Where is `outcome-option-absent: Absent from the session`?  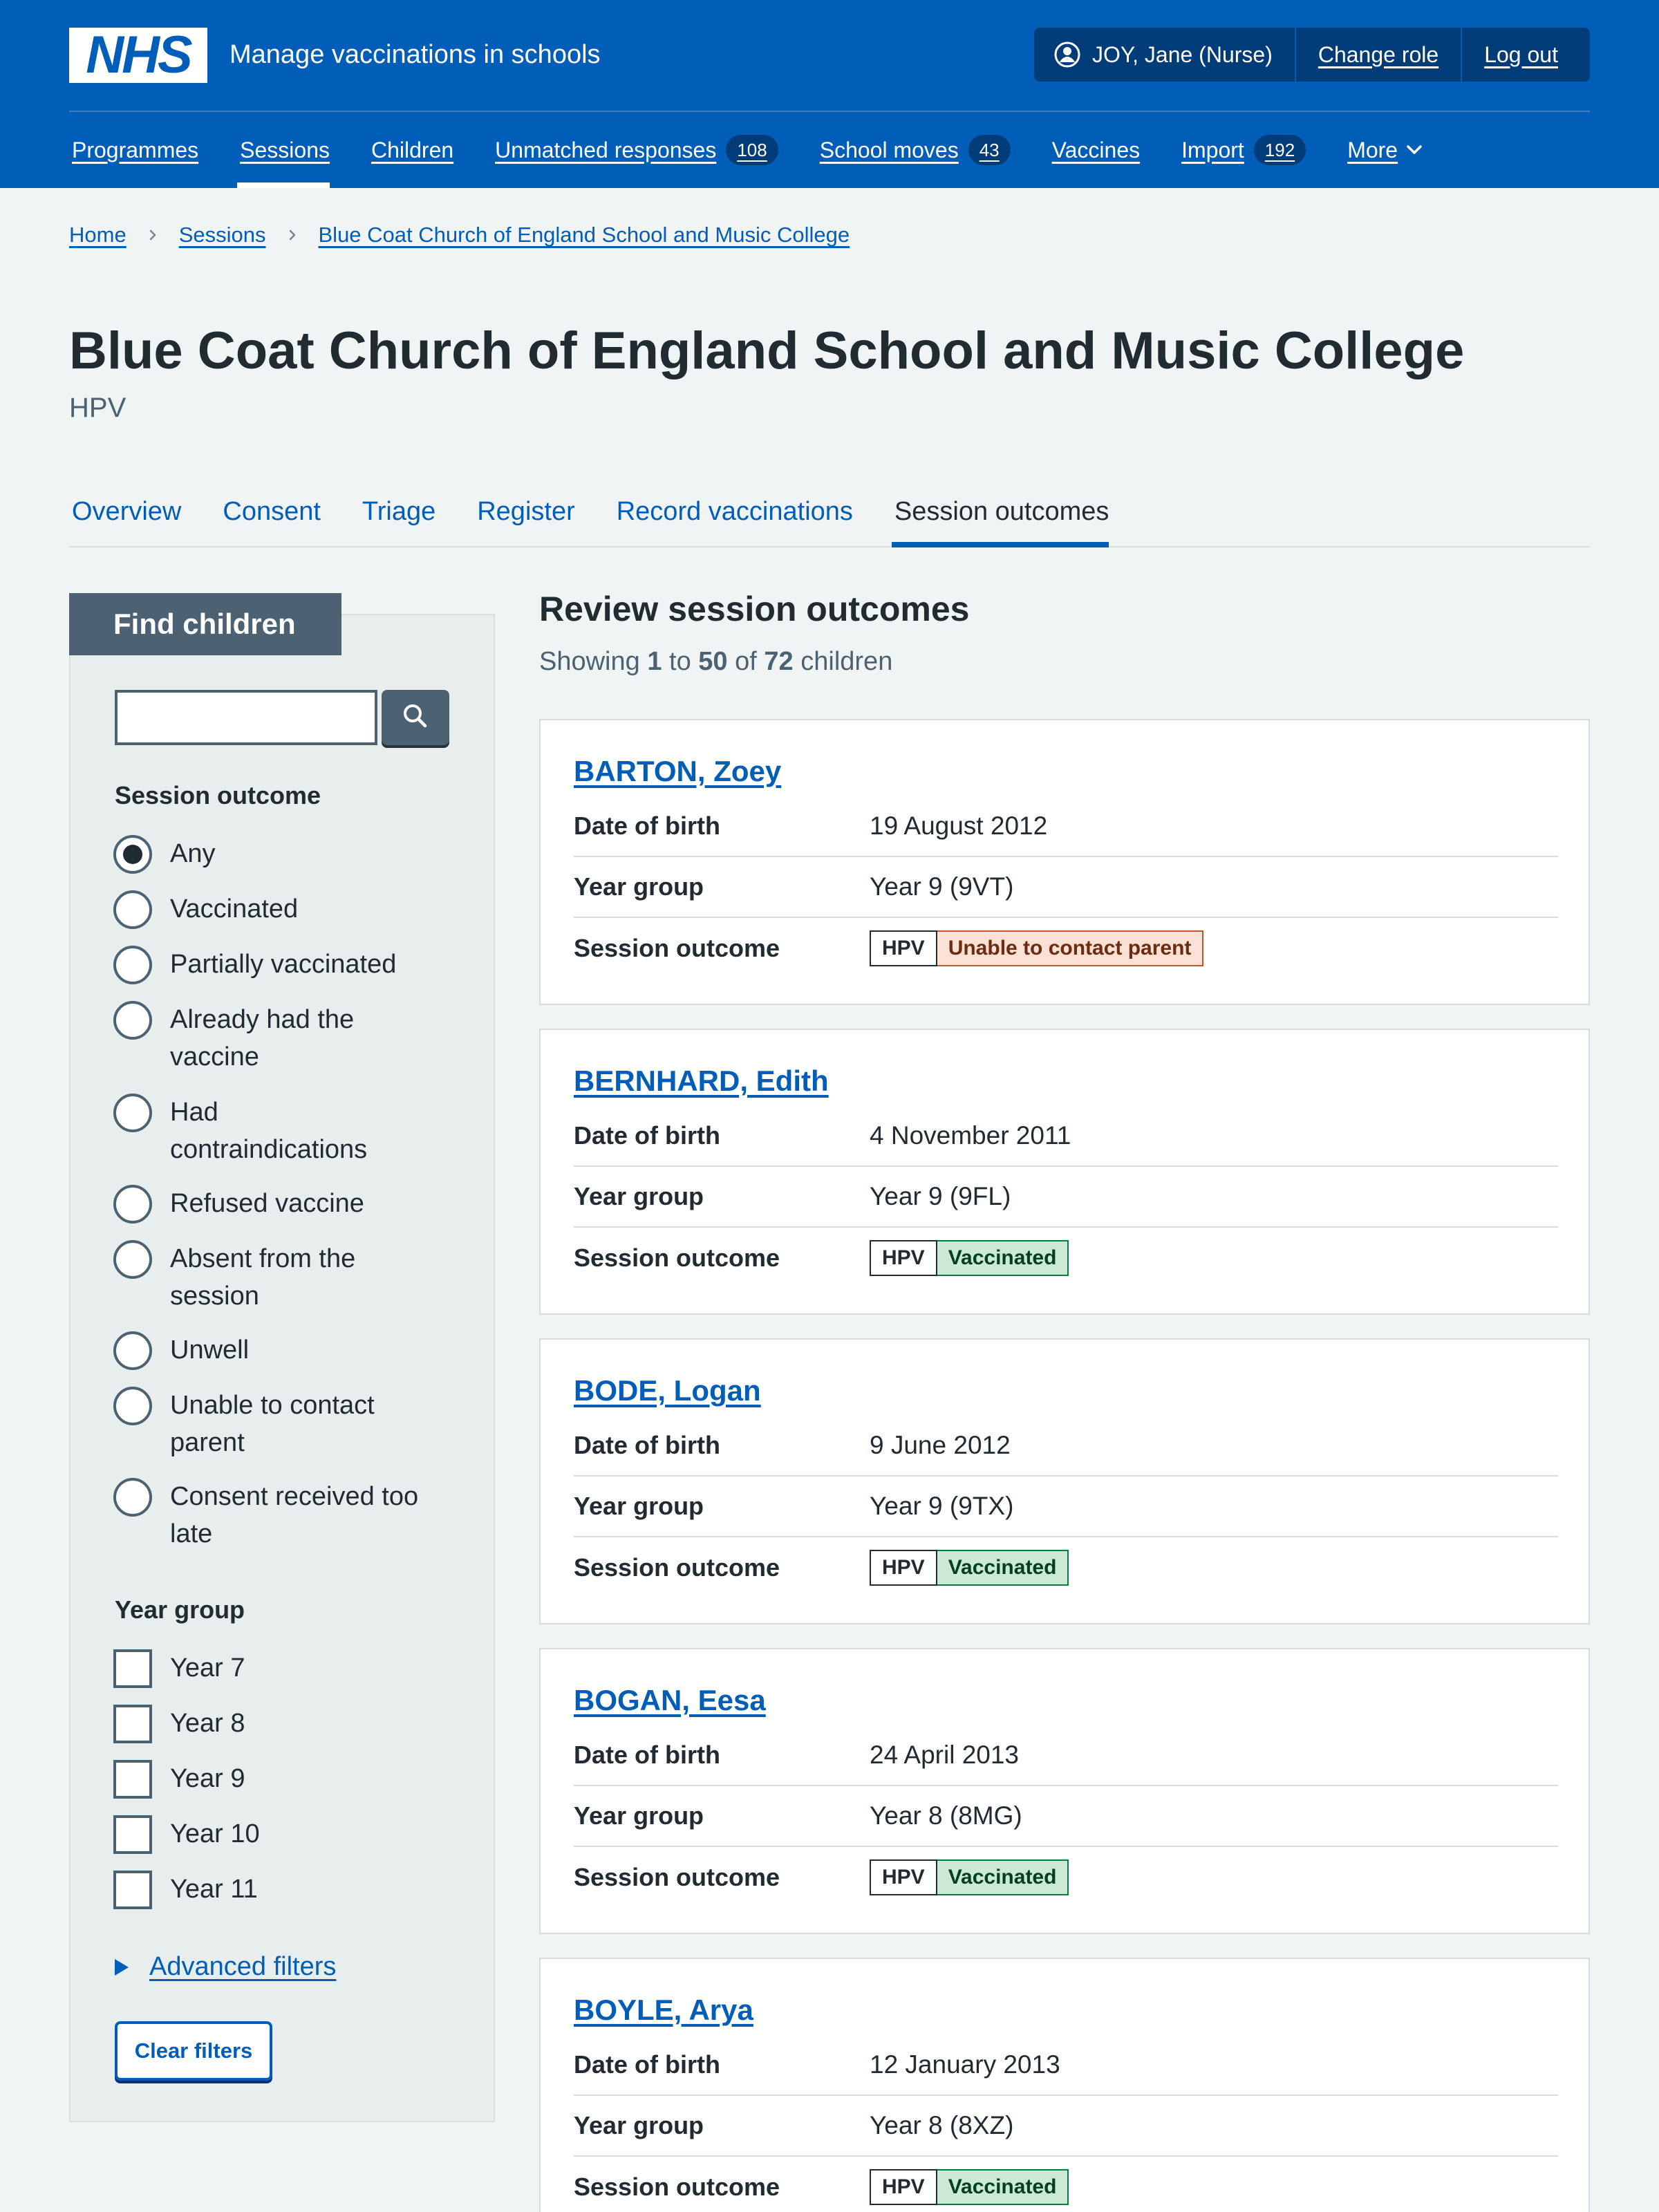 outcome-option-absent: Absent from the session is located at coordinates (256, 1277).